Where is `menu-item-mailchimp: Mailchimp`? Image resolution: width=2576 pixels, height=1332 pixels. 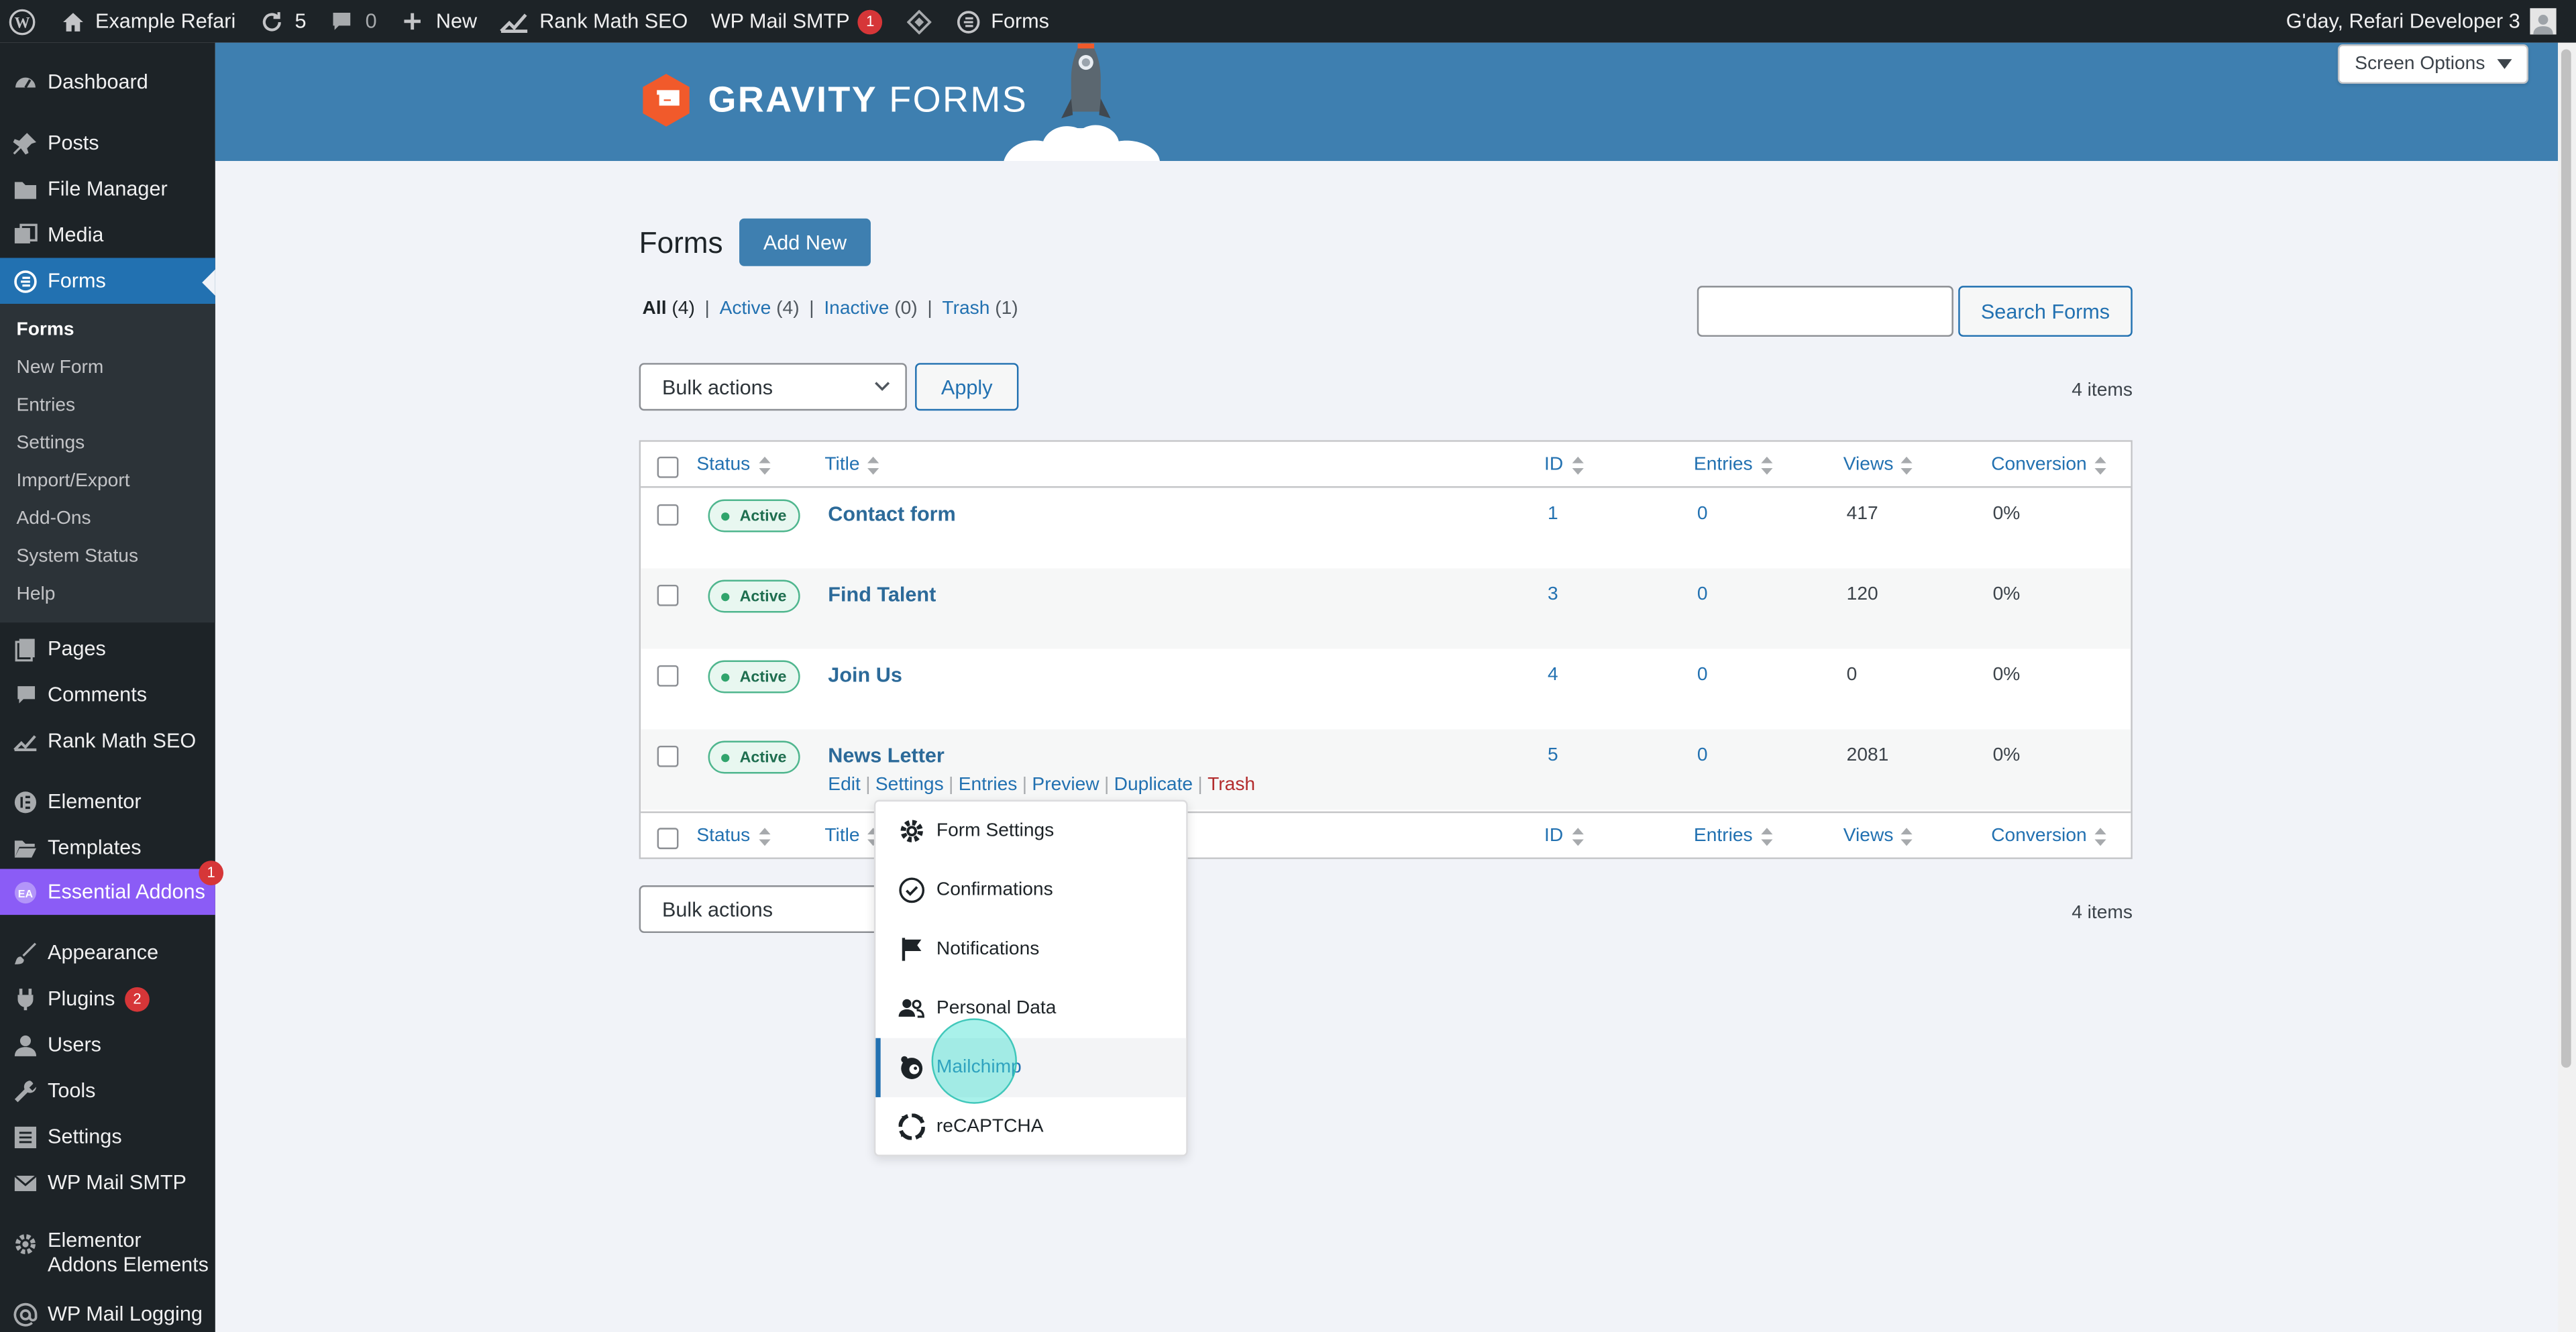
menu-item-mailchimp: Mailchimp is located at coordinates (1031, 1067).